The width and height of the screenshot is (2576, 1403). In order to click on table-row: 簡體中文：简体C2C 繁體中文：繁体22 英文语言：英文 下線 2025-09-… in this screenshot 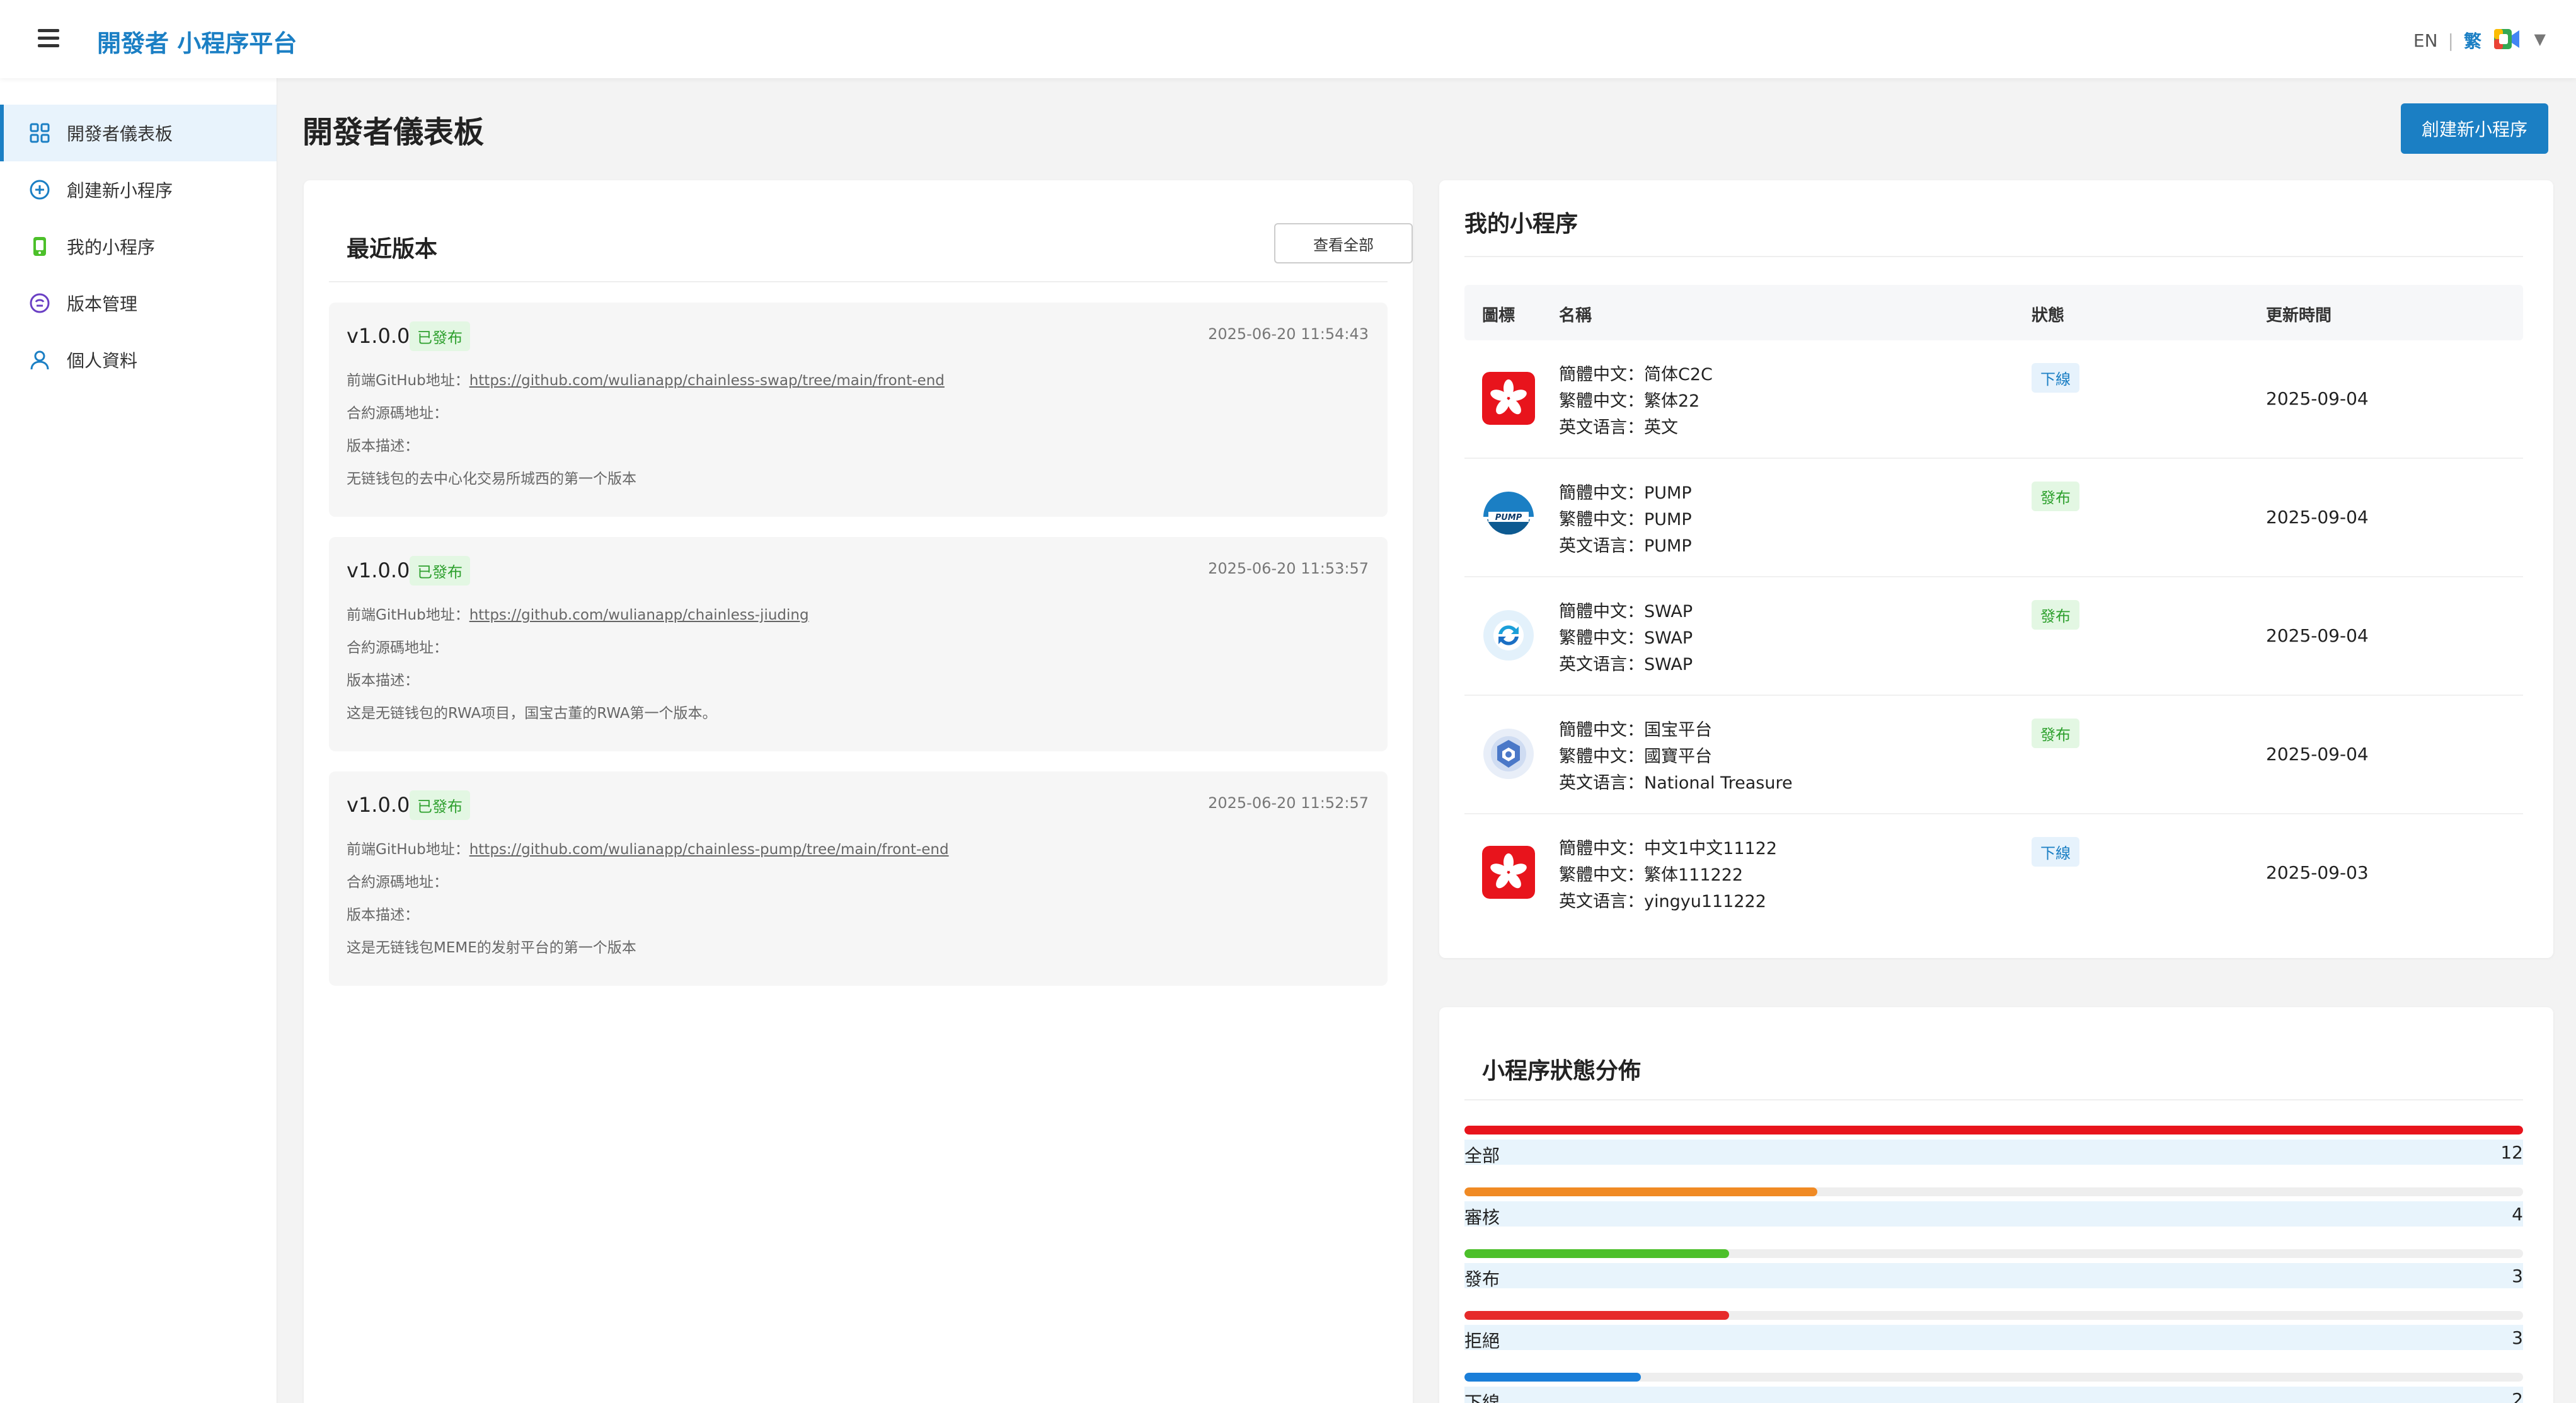, I will do `click(1993, 399)`.